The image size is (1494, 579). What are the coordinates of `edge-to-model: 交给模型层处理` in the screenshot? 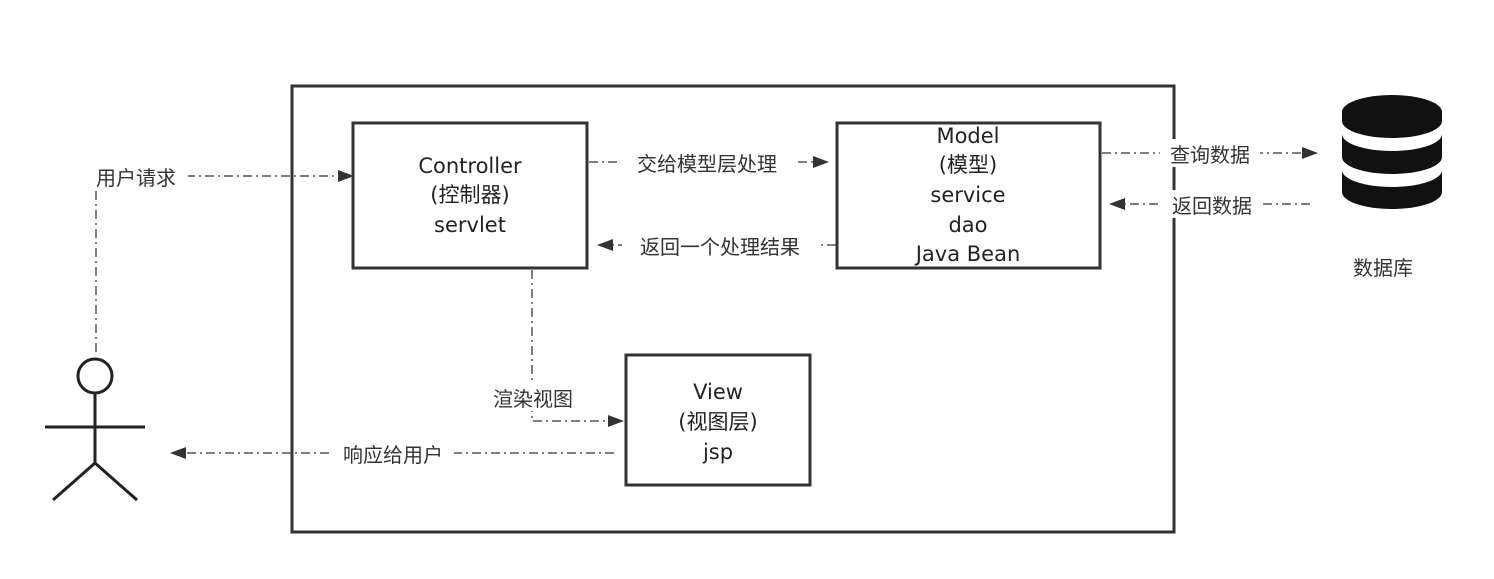 It's located at (709, 162).